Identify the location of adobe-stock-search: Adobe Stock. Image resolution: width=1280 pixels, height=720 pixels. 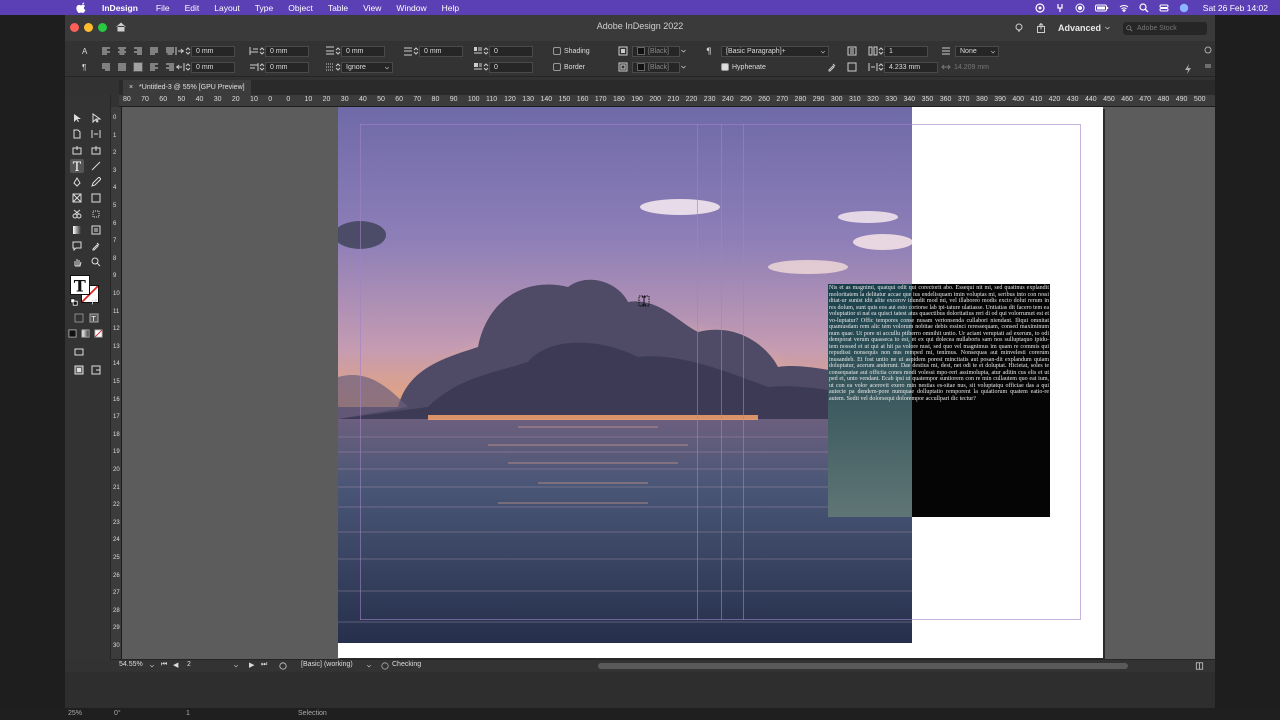
(1165, 28).